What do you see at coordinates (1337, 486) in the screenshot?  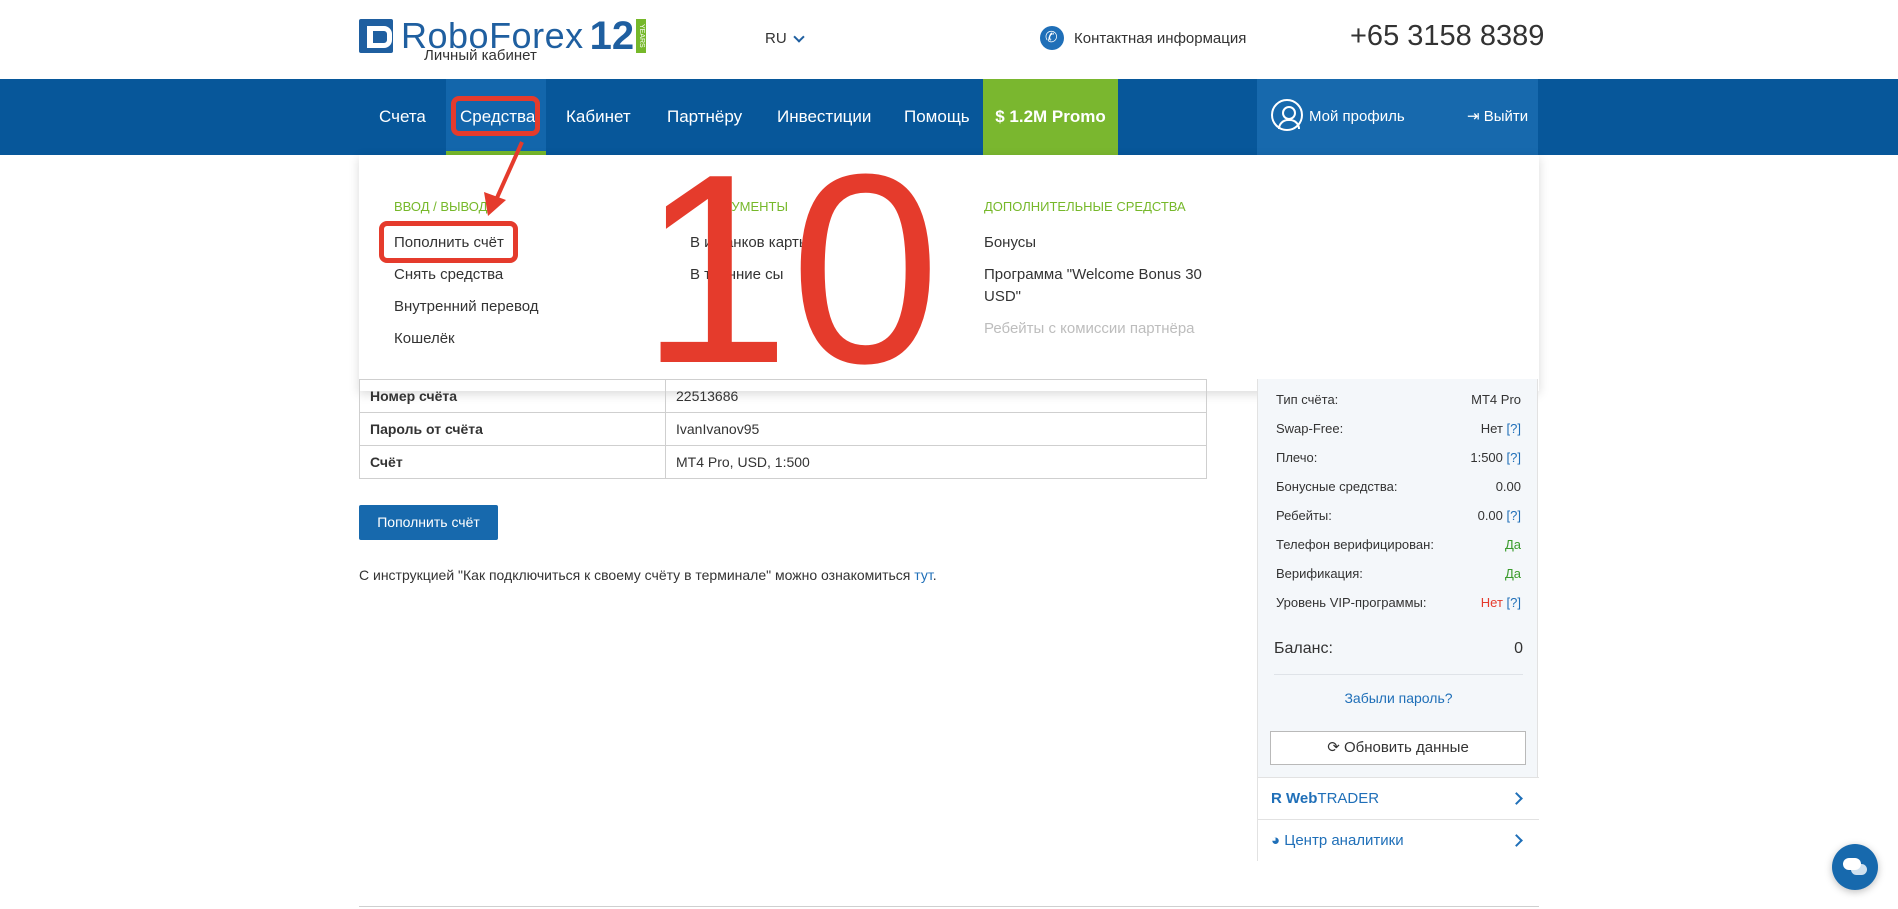 I see `sidebar-key: Бонусные средства:` at bounding box center [1337, 486].